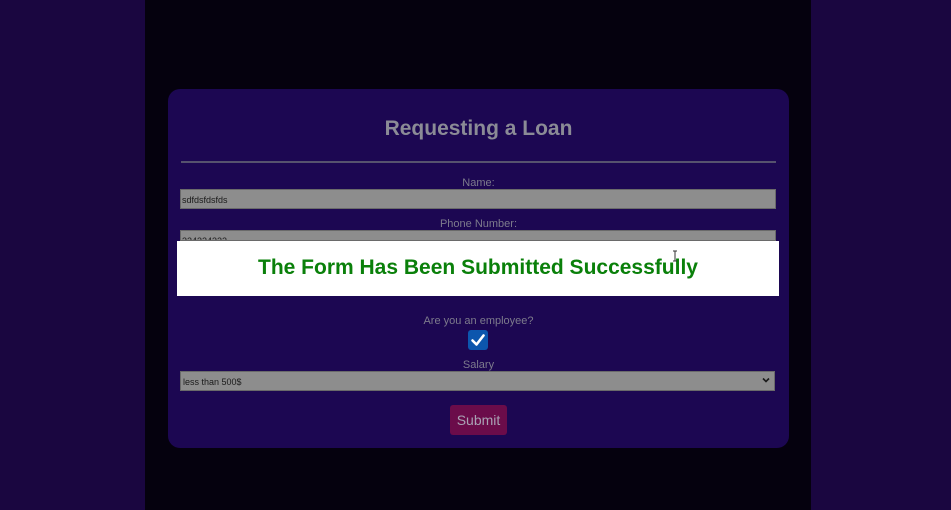  Describe the element at coordinates (478, 183) in the screenshot. I see `name-label: Name:` at that location.